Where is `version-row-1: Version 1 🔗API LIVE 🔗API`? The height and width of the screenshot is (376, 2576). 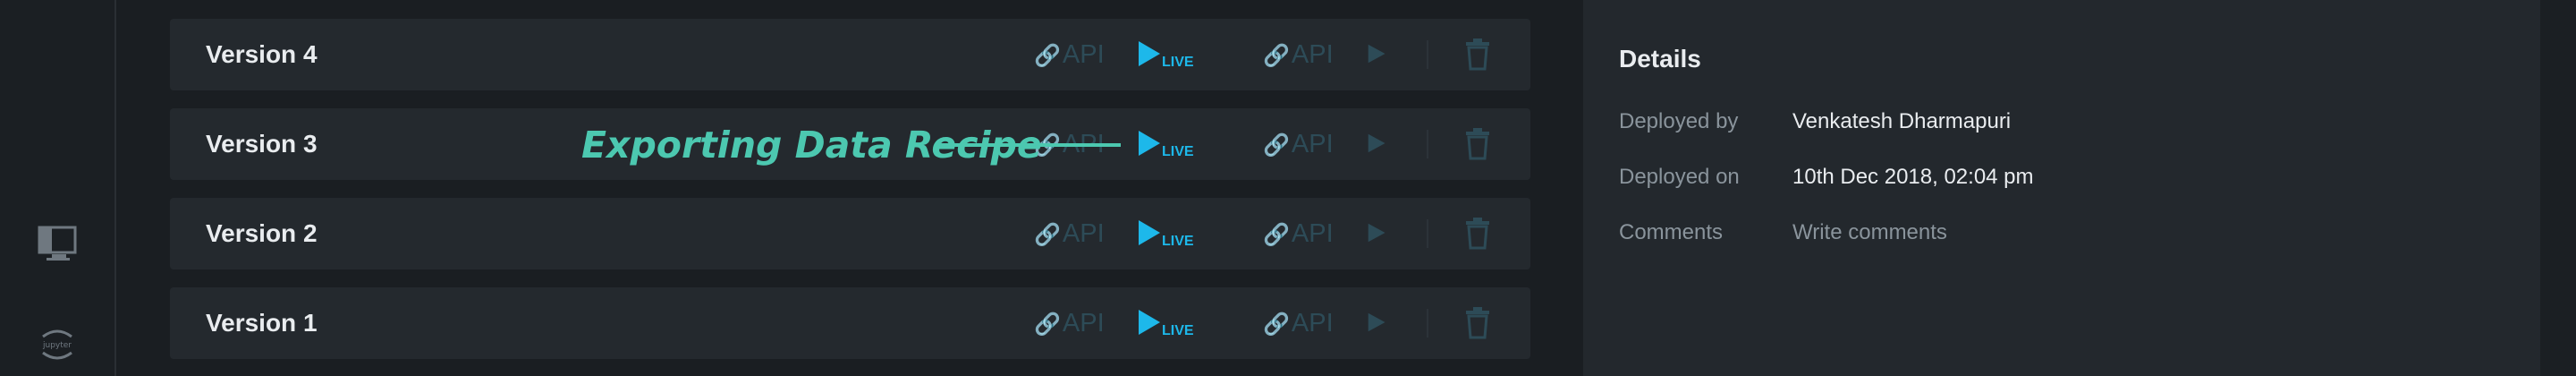
version-row-1: Version 1 🔗API LIVE 🔗API is located at coordinates (850, 323).